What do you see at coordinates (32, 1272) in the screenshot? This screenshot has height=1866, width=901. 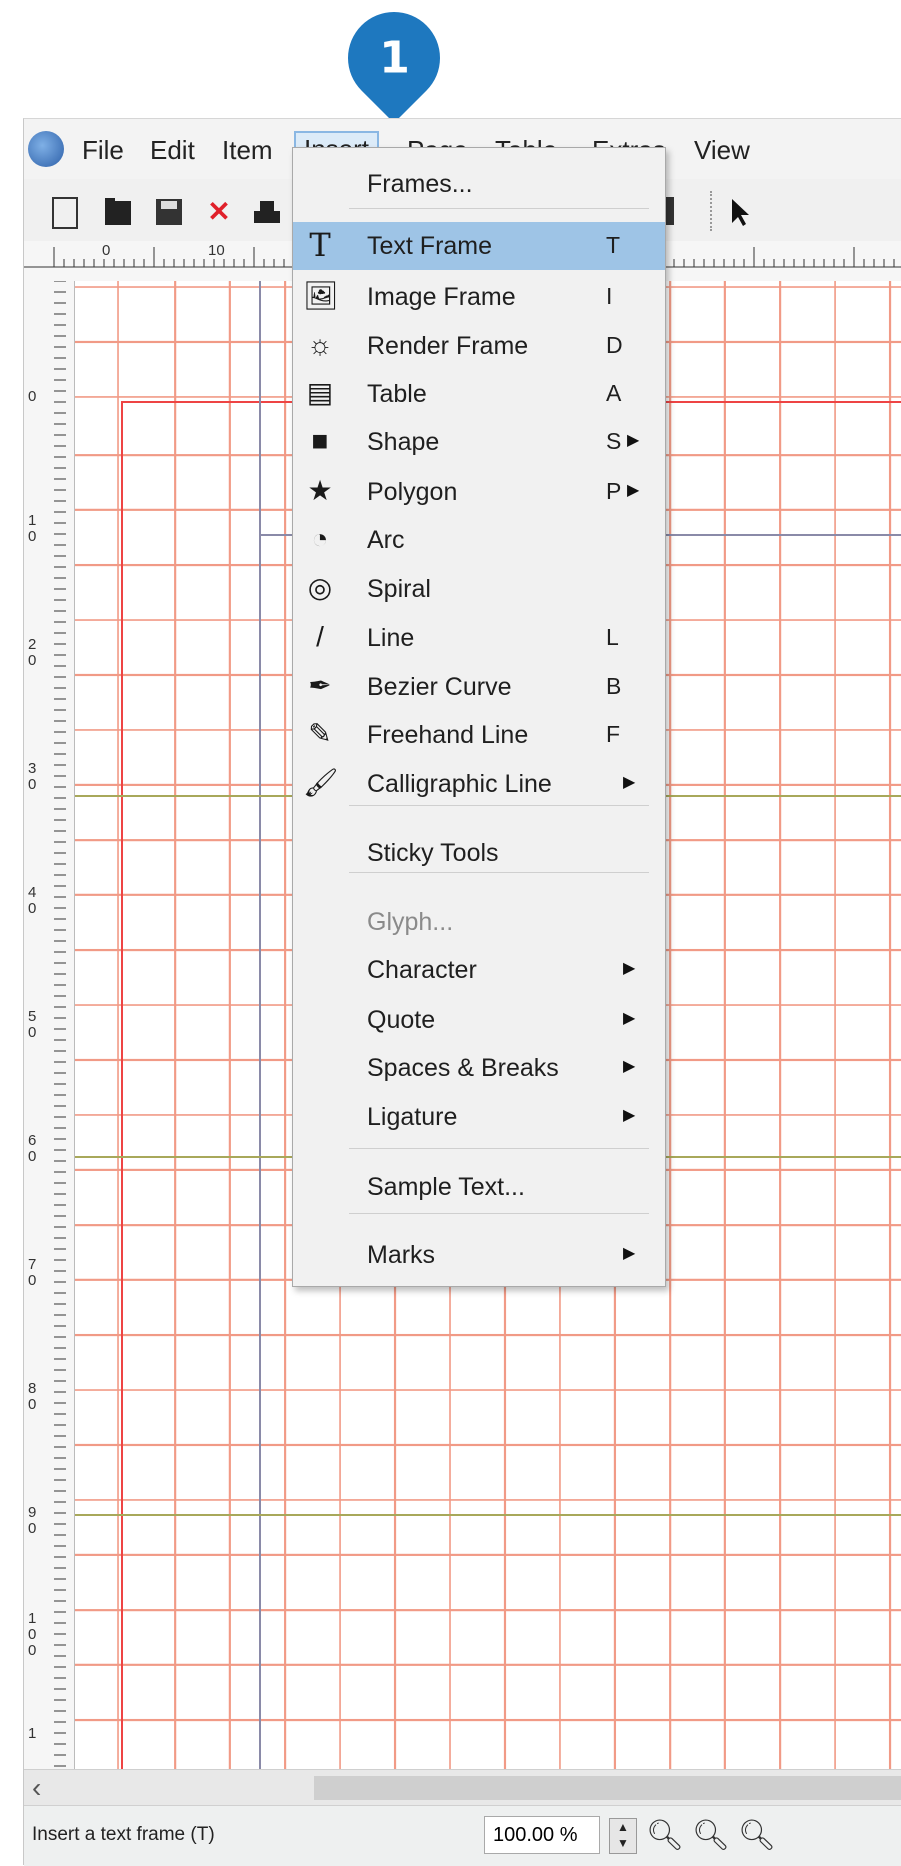 I see `ruler-label: 70` at bounding box center [32, 1272].